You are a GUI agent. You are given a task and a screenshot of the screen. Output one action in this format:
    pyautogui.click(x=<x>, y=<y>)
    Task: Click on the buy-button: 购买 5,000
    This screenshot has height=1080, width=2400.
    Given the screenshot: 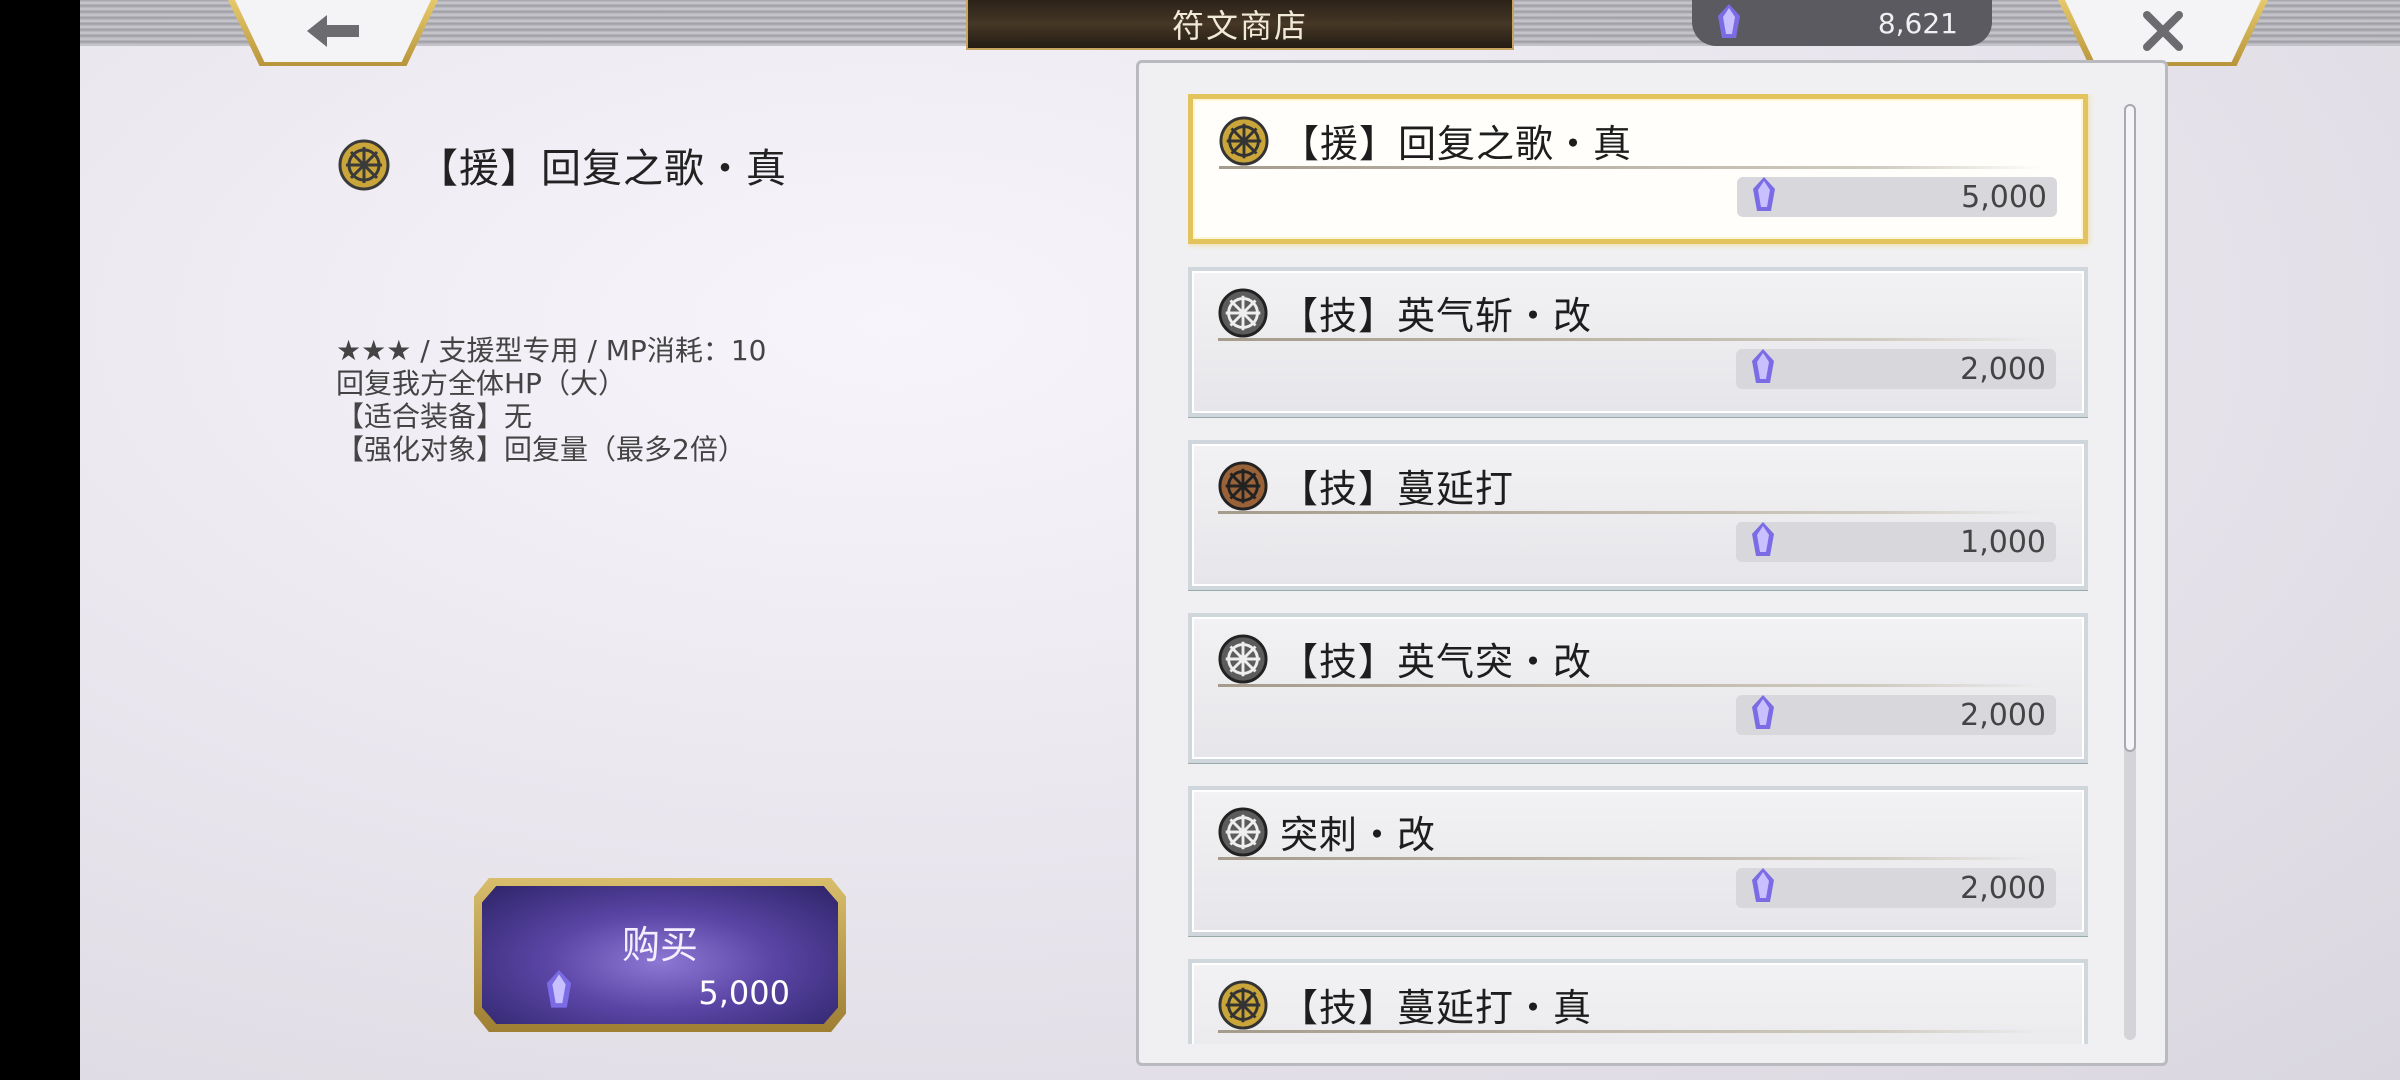 What is the action you would take?
    pyautogui.click(x=660, y=955)
    